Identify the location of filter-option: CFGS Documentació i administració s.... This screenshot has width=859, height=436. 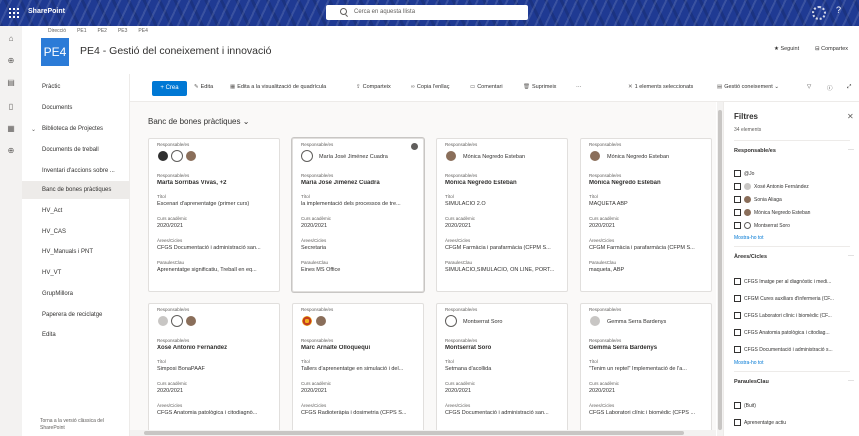
(783, 349).